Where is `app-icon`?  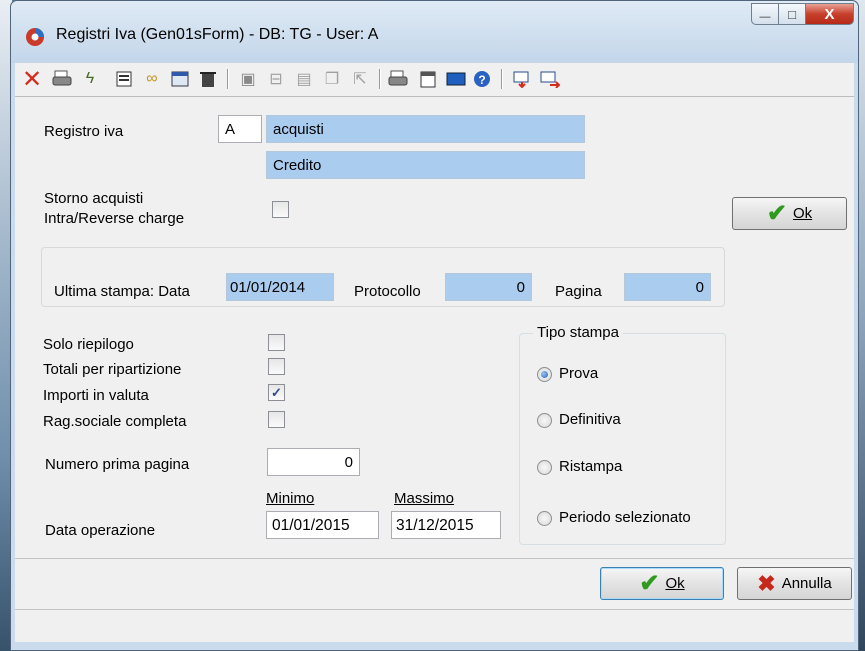 app-icon is located at coordinates (35, 37).